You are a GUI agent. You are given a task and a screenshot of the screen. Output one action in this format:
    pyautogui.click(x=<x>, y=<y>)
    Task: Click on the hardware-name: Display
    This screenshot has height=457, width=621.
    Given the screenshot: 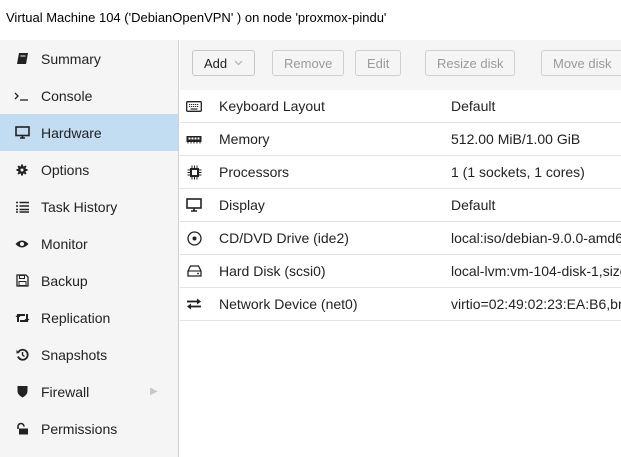 What is the action you would take?
    pyautogui.click(x=242, y=205)
    